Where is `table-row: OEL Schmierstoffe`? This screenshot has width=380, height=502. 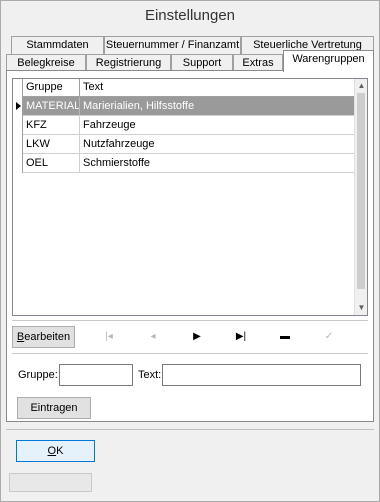
table-row: OEL Schmierstoffe is located at coordinates (184, 163).